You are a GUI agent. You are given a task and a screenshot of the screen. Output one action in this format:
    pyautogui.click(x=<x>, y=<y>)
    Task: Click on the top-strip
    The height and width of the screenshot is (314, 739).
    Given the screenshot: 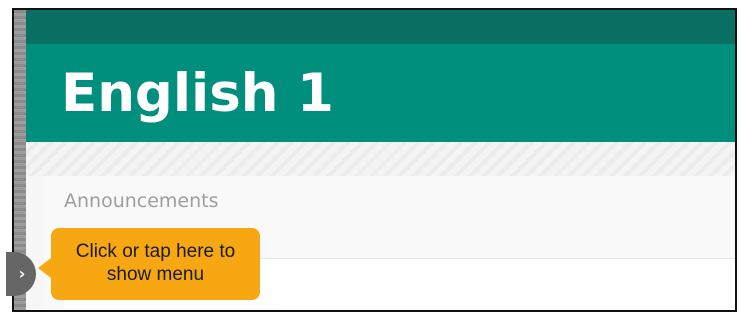 What is the action you would take?
    pyautogui.click(x=380, y=27)
    